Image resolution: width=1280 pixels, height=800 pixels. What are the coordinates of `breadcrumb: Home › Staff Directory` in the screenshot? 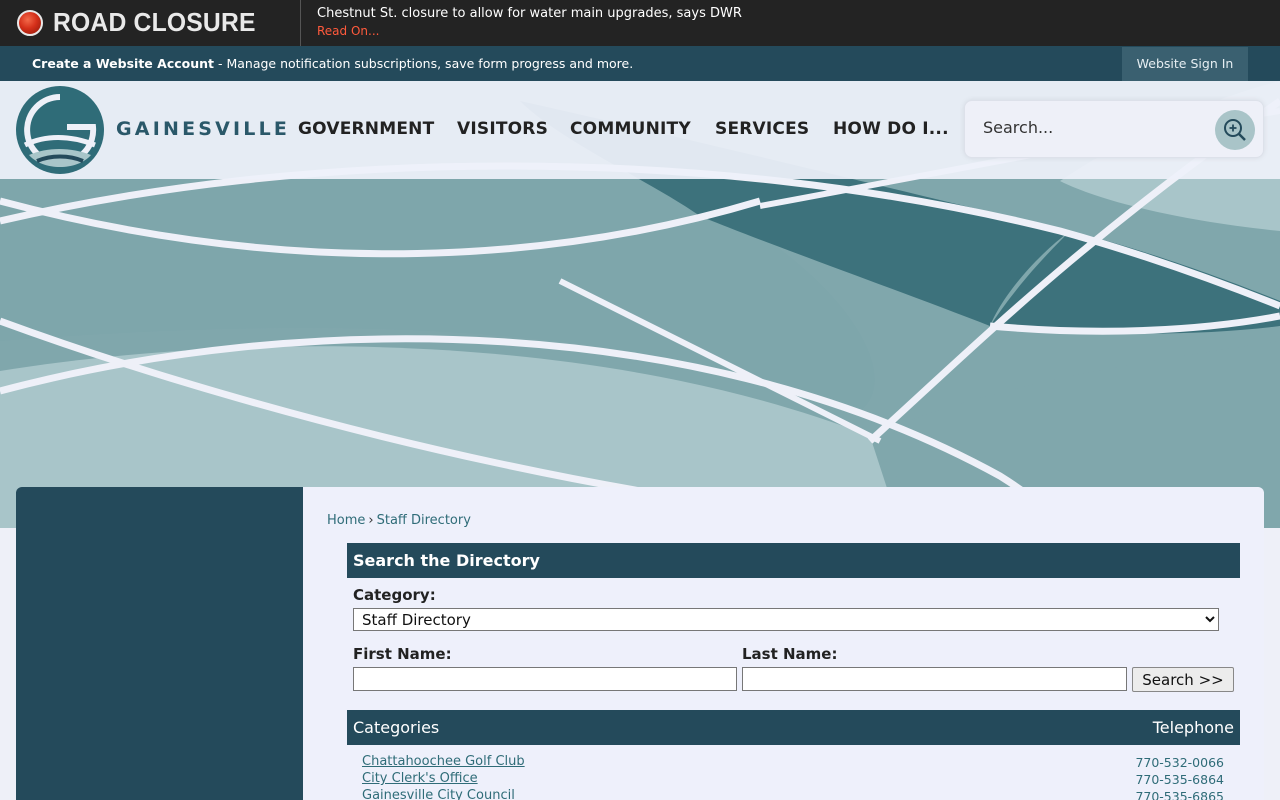 It's located at (399, 520).